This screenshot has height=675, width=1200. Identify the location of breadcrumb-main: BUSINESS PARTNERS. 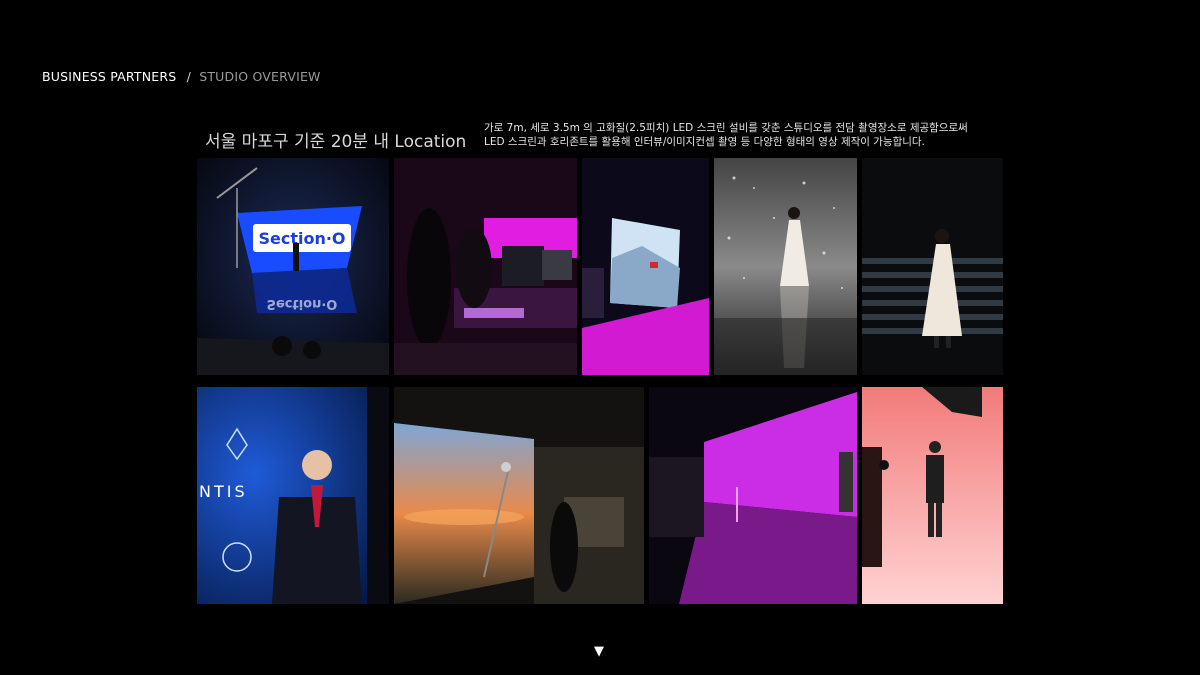
(109, 76).